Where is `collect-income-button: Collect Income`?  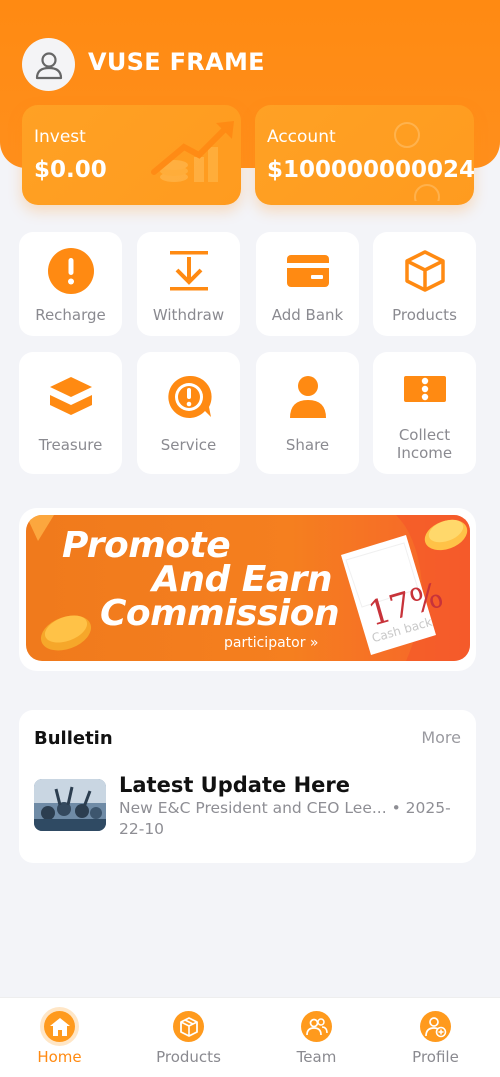
collect-income-button: Collect Income is located at coordinates (424, 413).